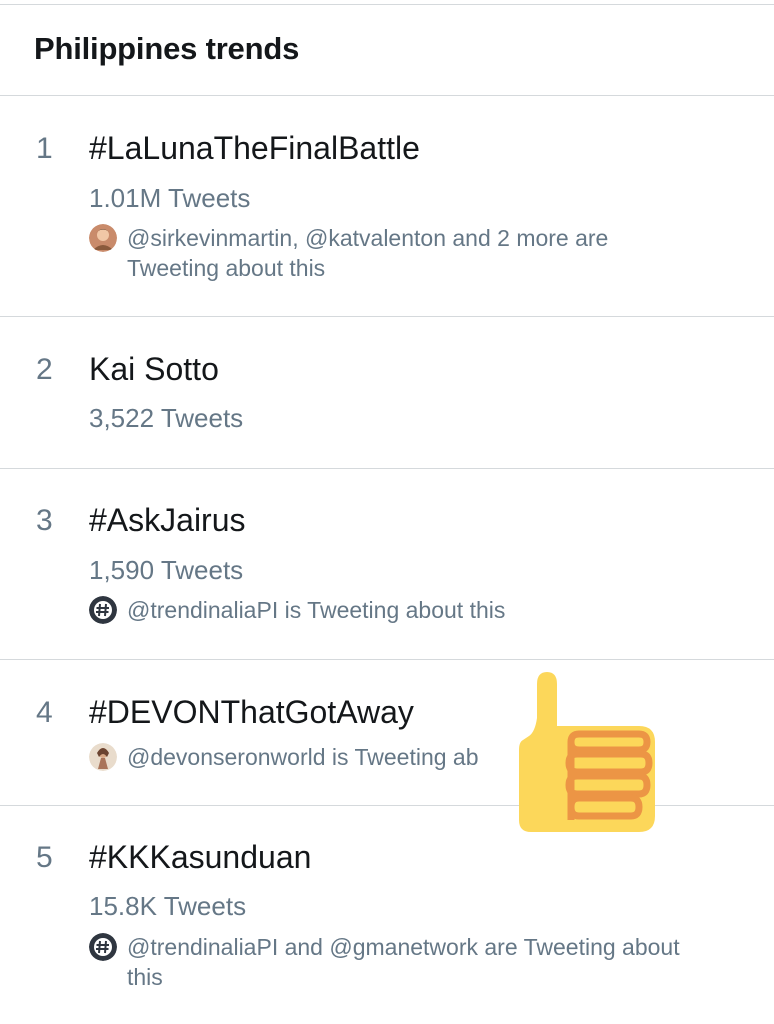  What do you see at coordinates (167, 48) in the screenshot?
I see `page-title: Philippines trends` at bounding box center [167, 48].